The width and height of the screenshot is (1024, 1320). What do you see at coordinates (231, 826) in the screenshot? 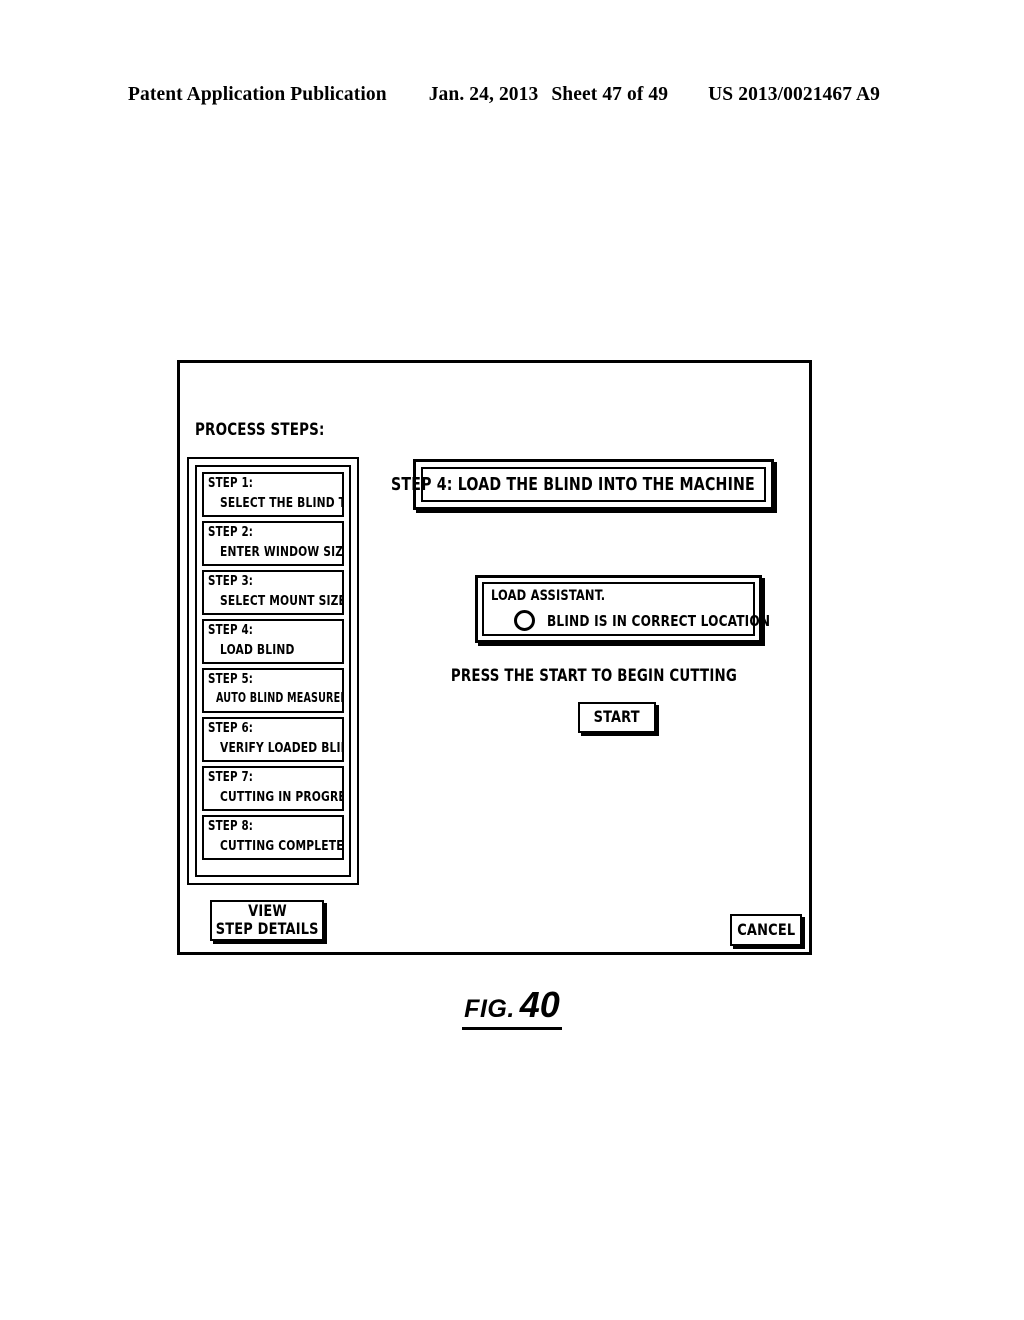
I see `step-number: STEP 8:` at bounding box center [231, 826].